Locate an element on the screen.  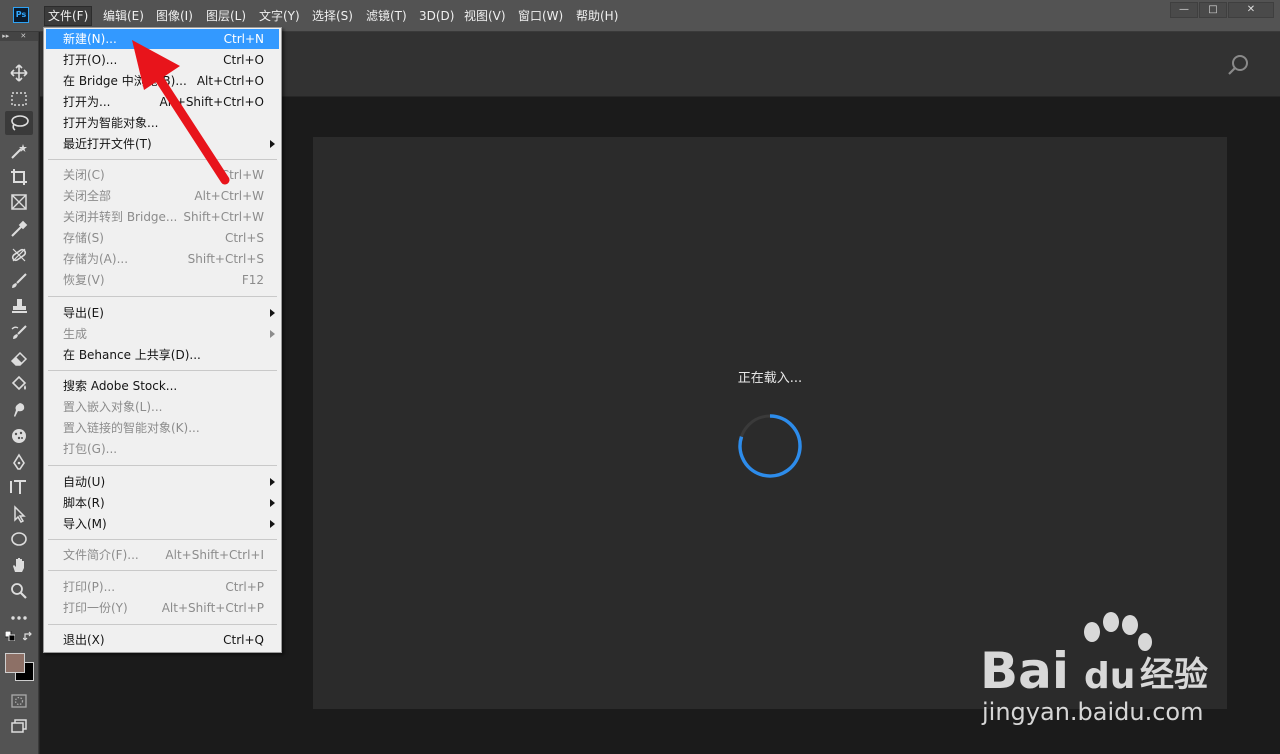
paint-bucket-tool-icon is located at coordinates (19, 384).